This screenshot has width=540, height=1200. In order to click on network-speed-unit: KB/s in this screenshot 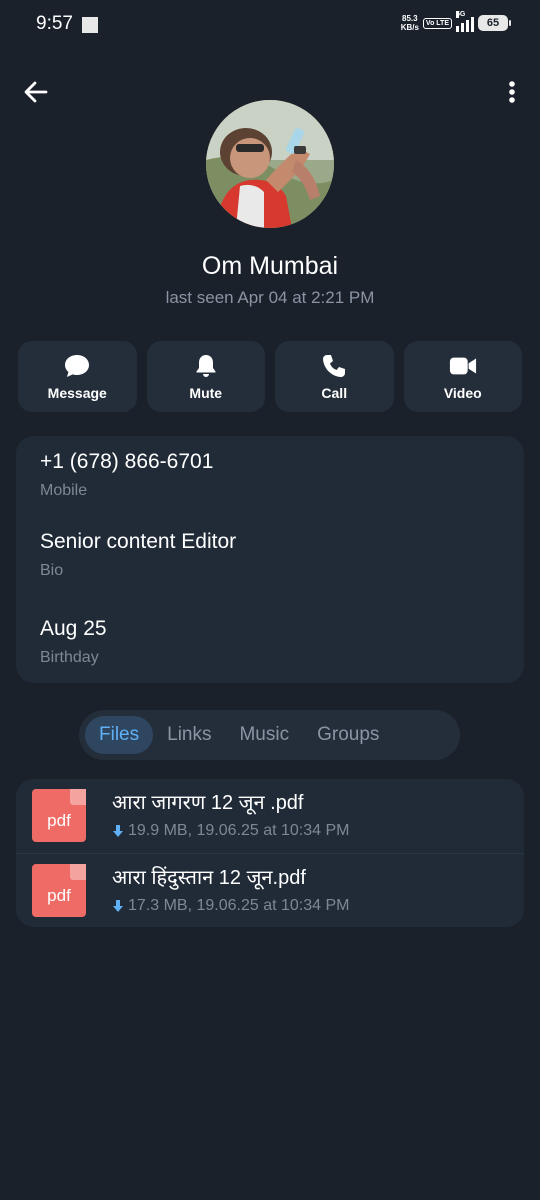, I will do `click(409, 27)`.